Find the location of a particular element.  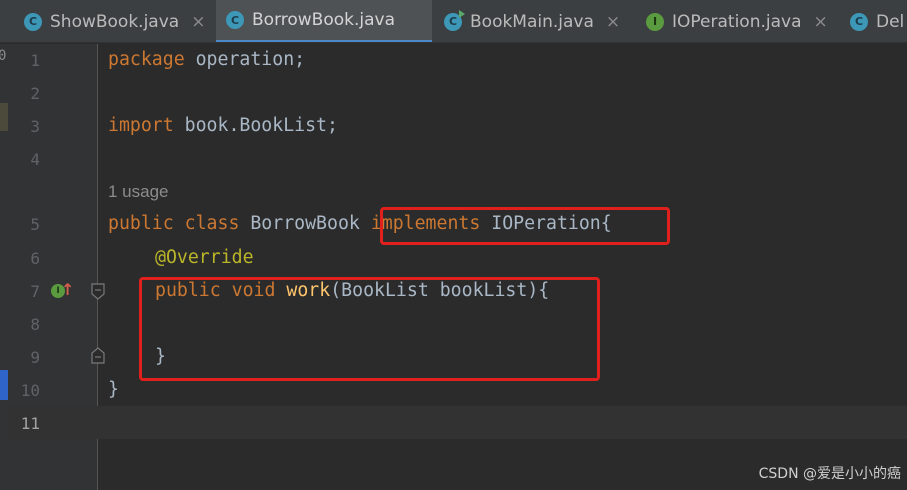

tab-showbook: C ShowBook.java × is located at coordinates (114, 21).